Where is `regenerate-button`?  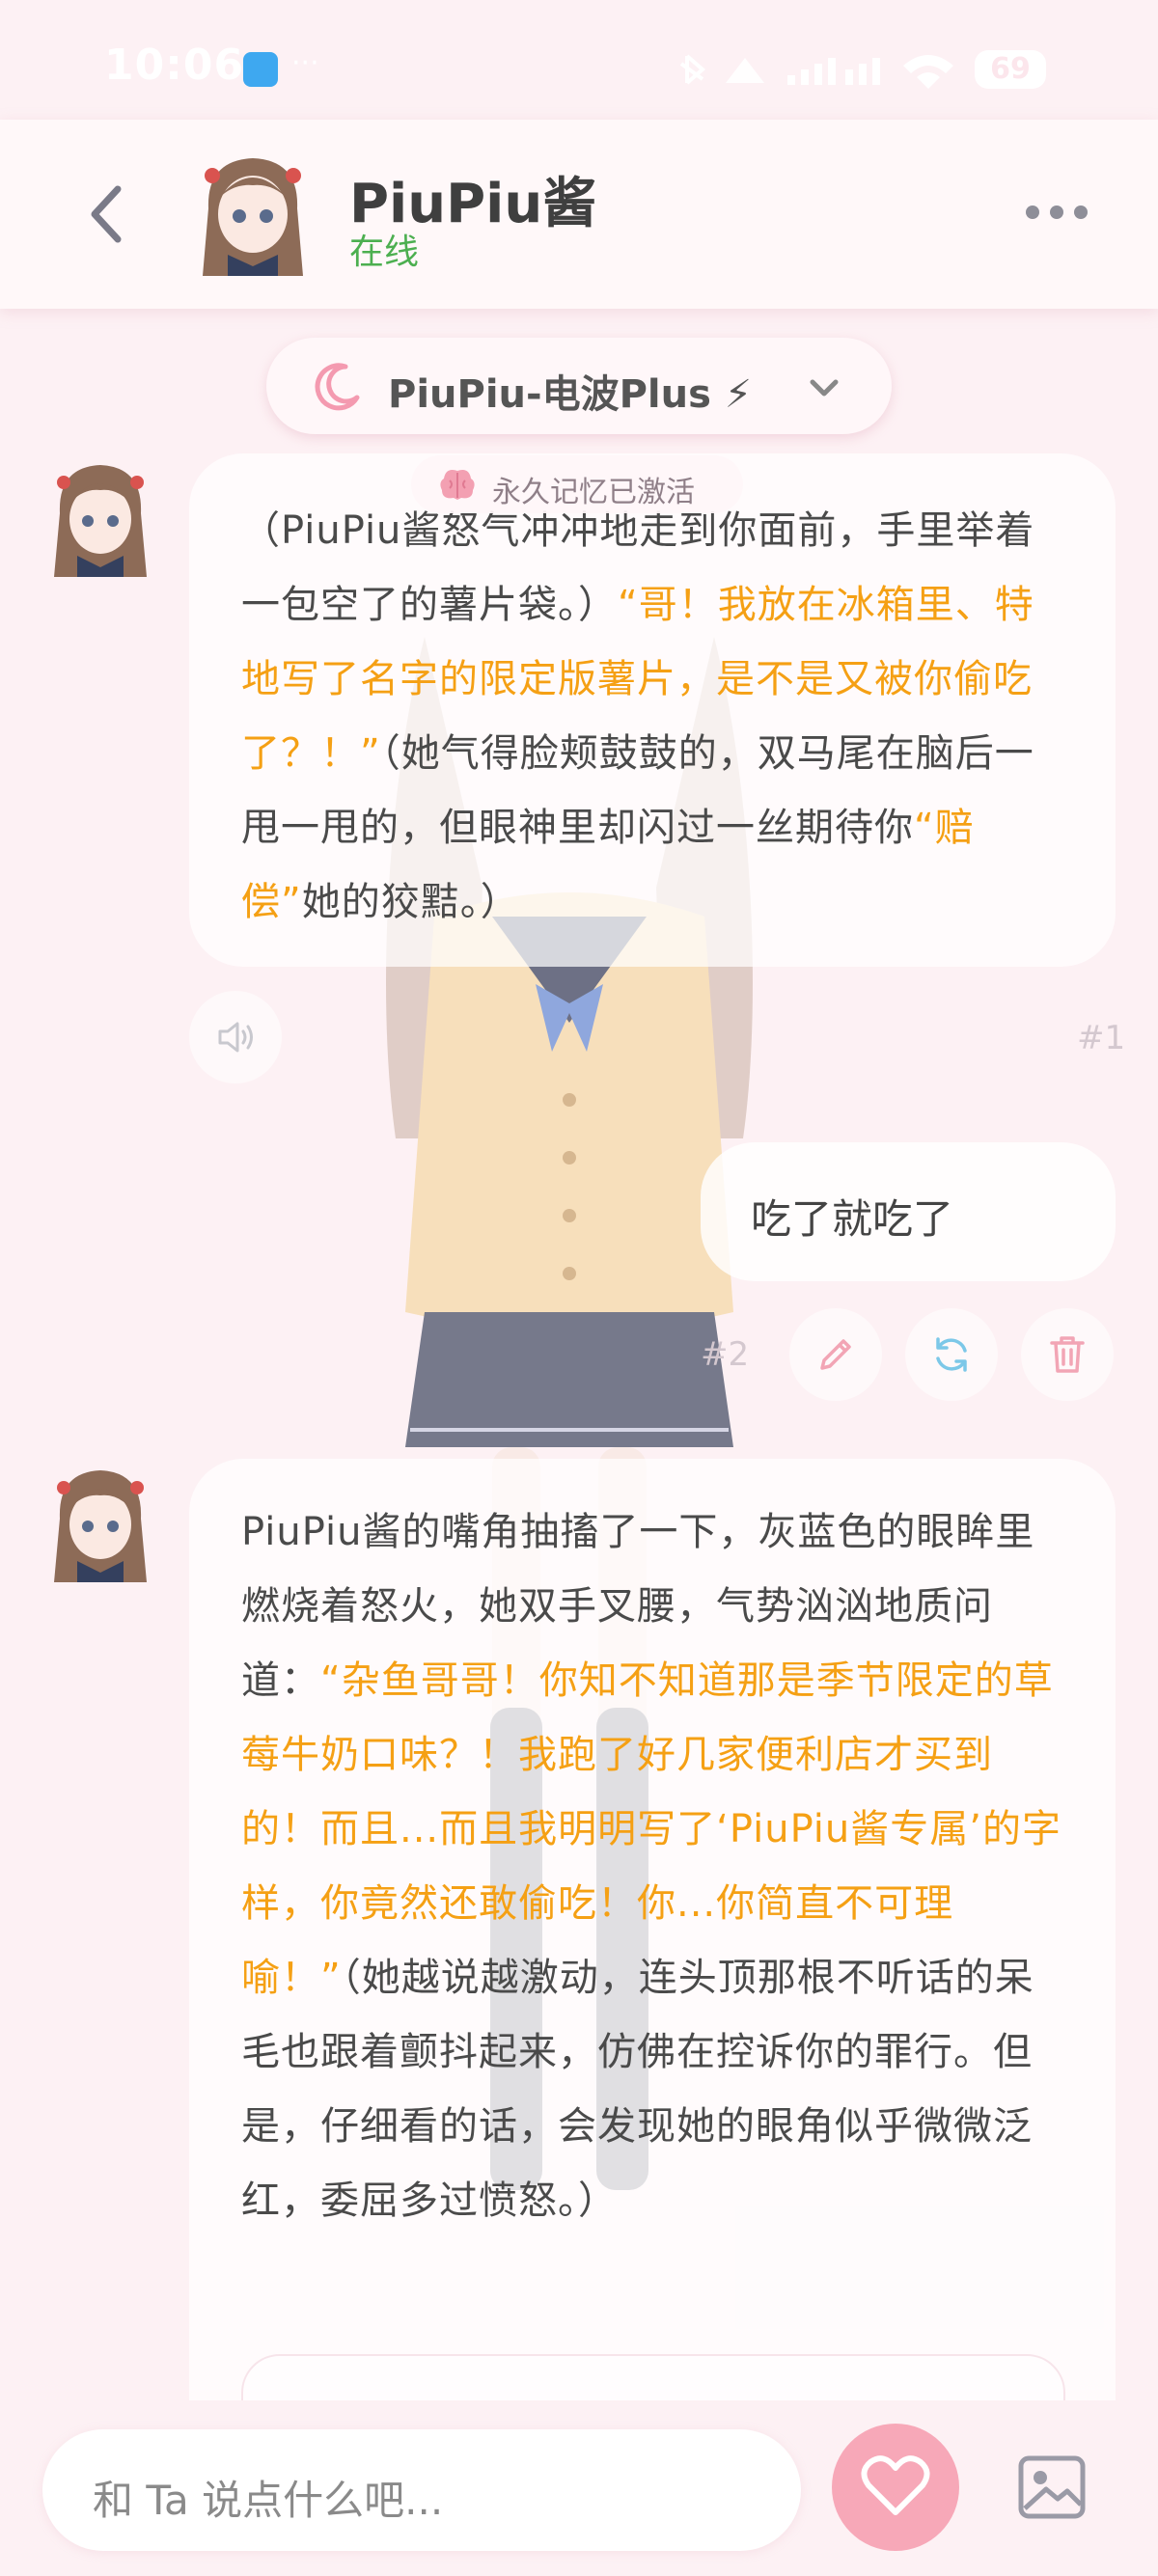 regenerate-button is located at coordinates (951, 1355).